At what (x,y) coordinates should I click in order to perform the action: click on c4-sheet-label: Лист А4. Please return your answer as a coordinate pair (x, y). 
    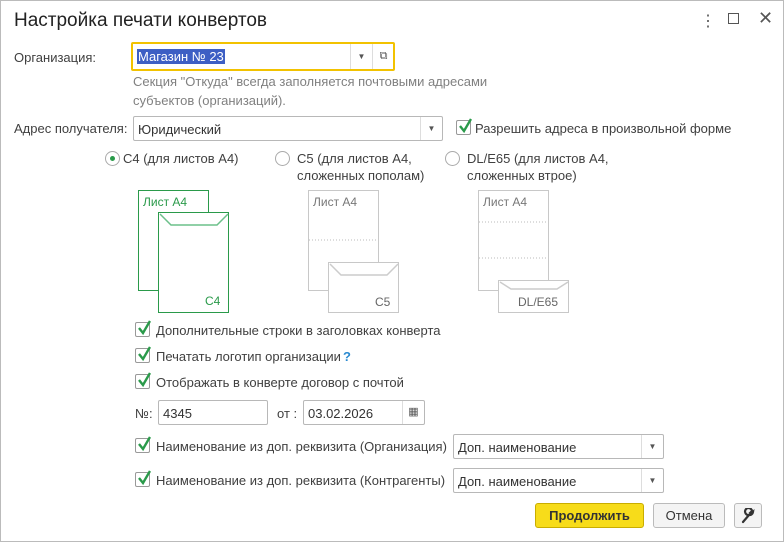
    Looking at the image, I should click on (165, 202).